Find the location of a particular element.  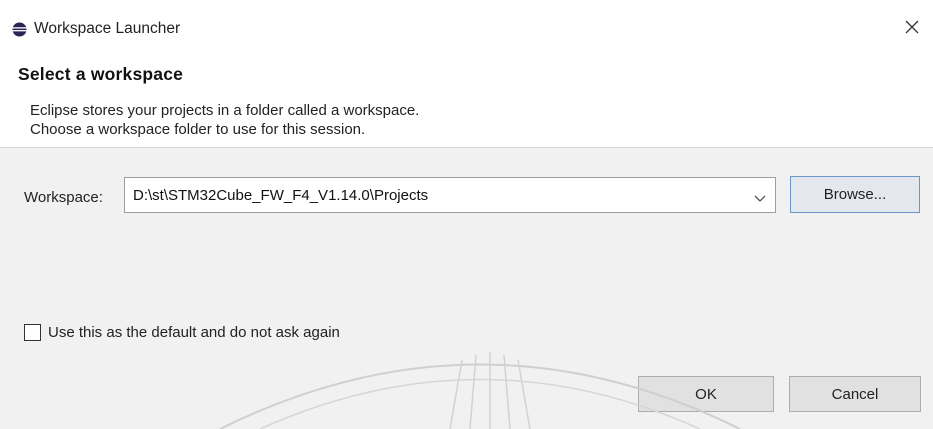

close-button is located at coordinates (912, 29).